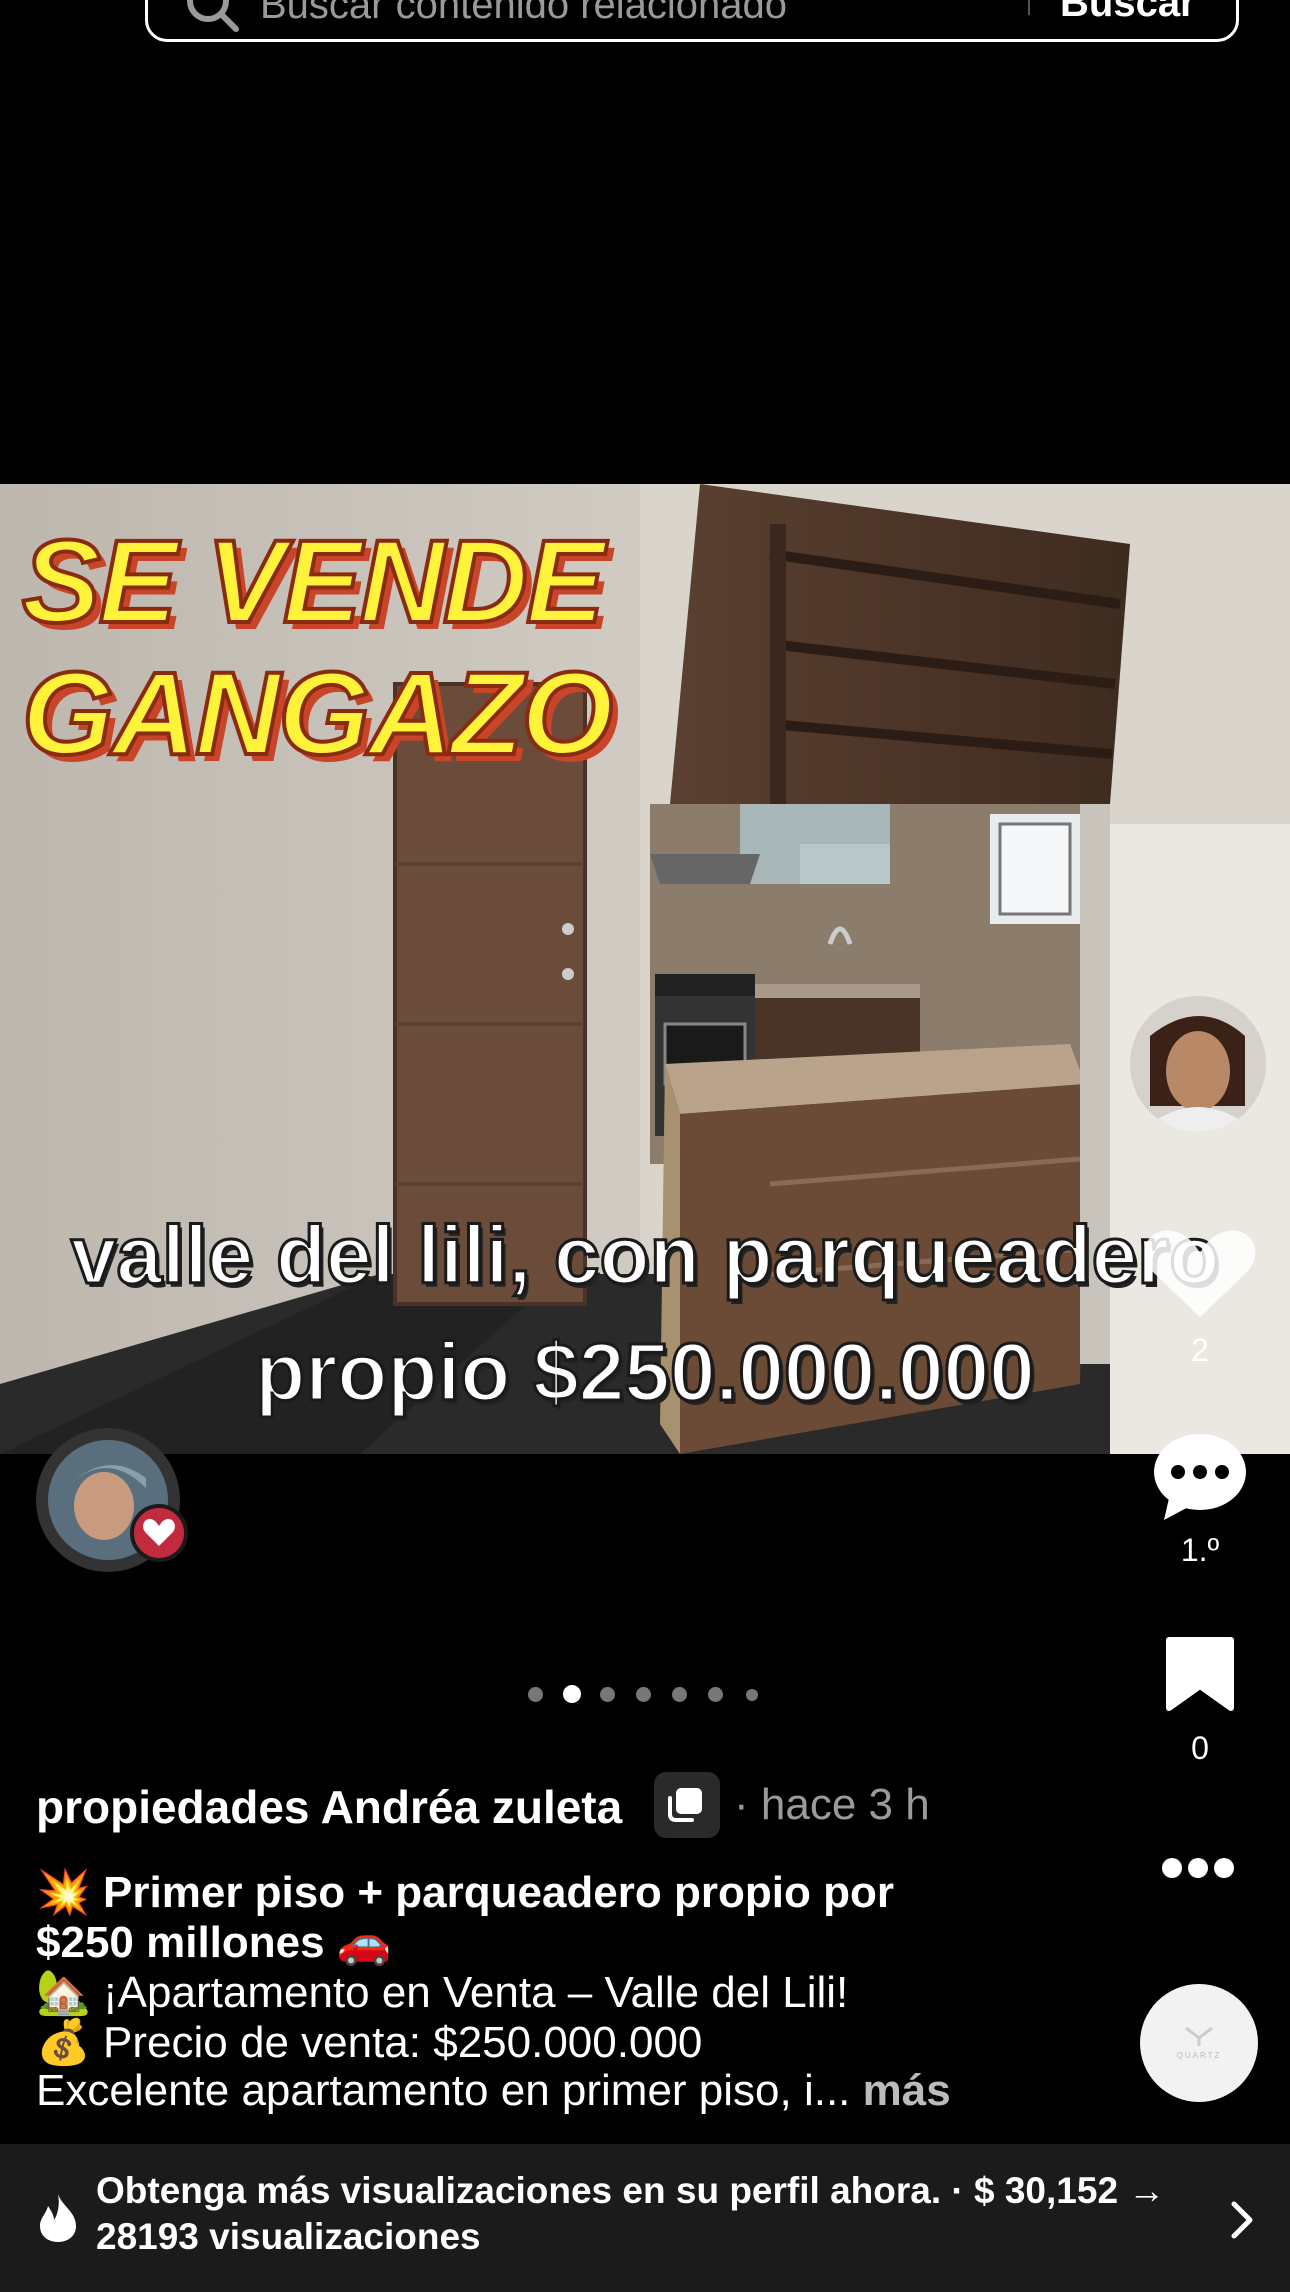  I want to click on comment-count: 1.º, so click(1200, 1550).